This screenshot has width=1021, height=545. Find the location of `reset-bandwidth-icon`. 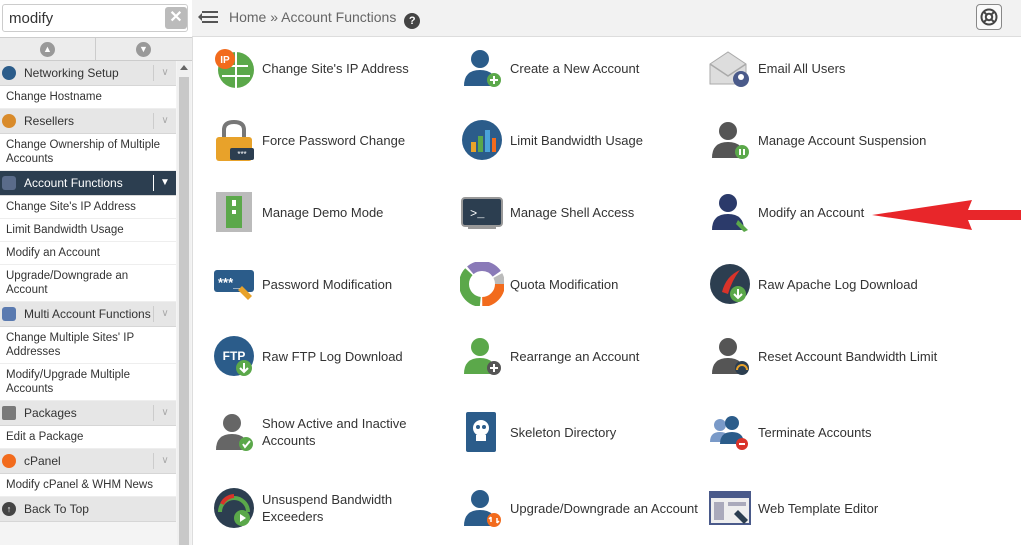

reset-bandwidth-icon is located at coordinates (730, 356).